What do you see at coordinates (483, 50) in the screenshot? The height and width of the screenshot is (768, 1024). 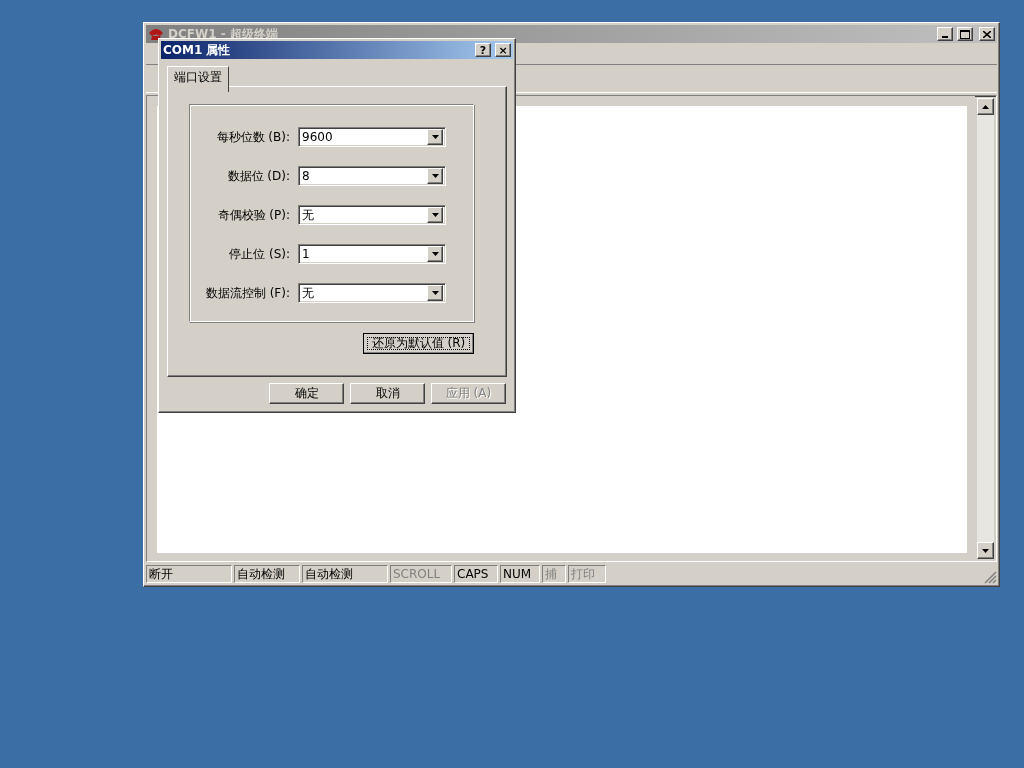 I see `help-button: ?` at bounding box center [483, 50].